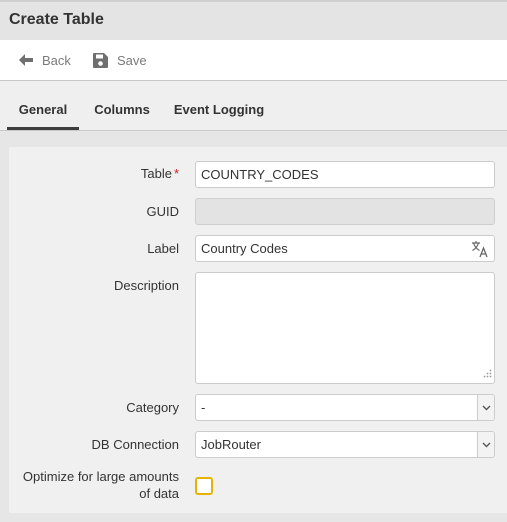  Describe the element at coordinates (176, 173) in the screenshot. I see `required-mark: *` at that location.